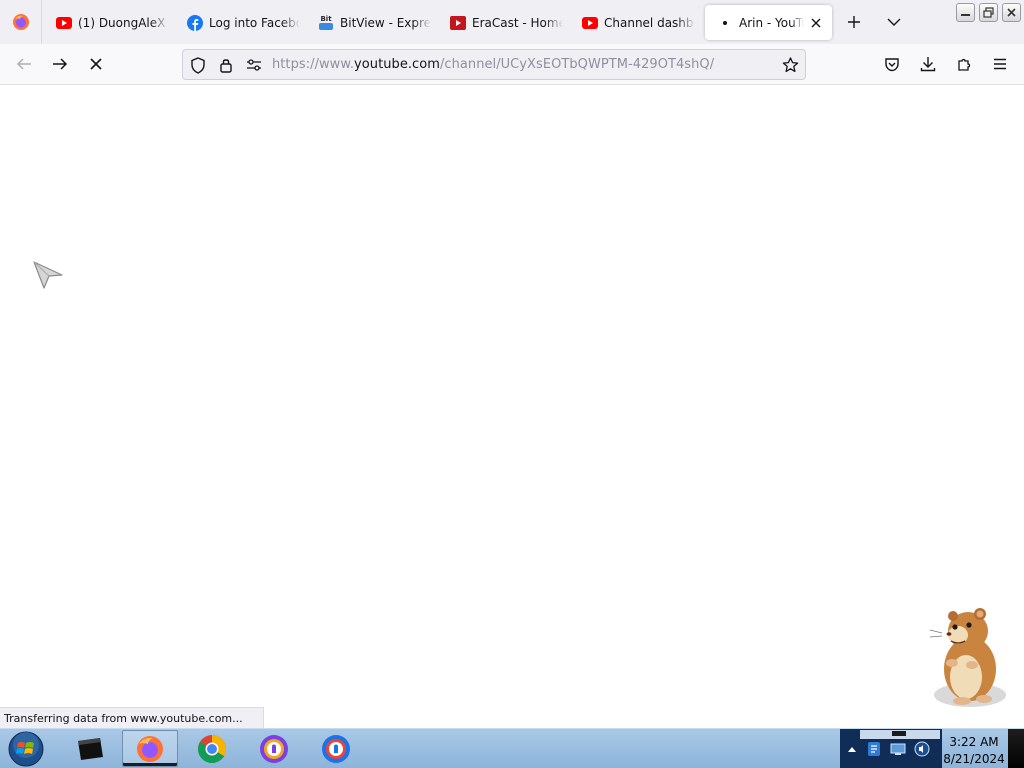  I want to click on restore-button, so click(988, 12).